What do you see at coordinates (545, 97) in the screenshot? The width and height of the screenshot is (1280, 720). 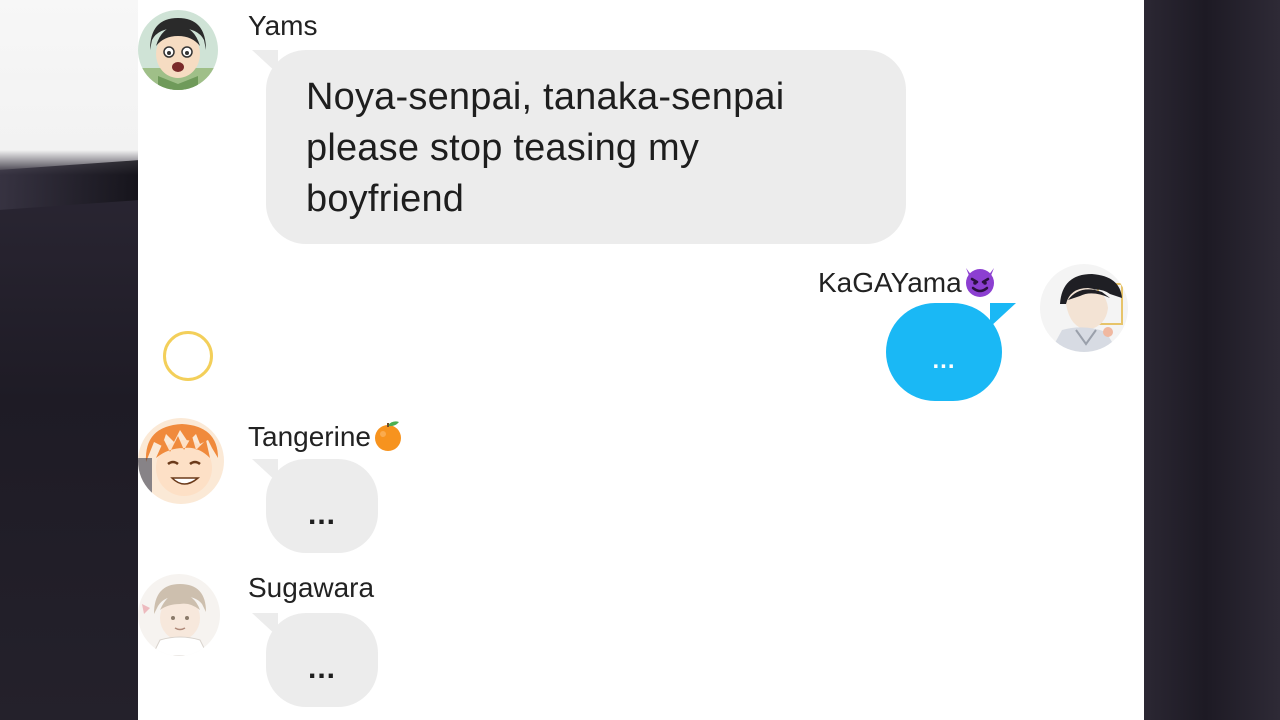 I see `message-line-1: Noya-senpai, tanaka-senpai` at bounding box center [545, 97].